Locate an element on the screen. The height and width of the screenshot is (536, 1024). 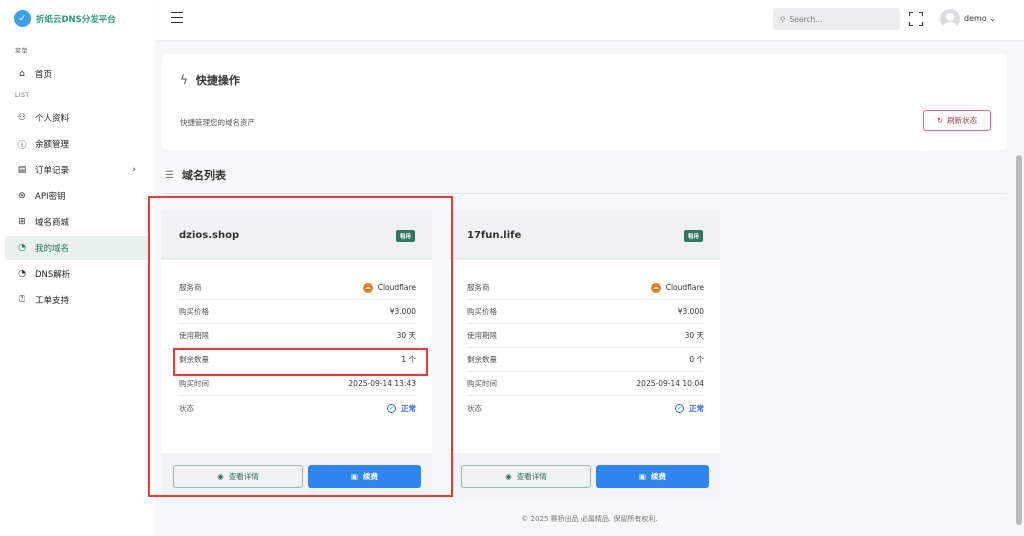
sidebar-item-label: 订单记录 is located at coordinates (52, 171).